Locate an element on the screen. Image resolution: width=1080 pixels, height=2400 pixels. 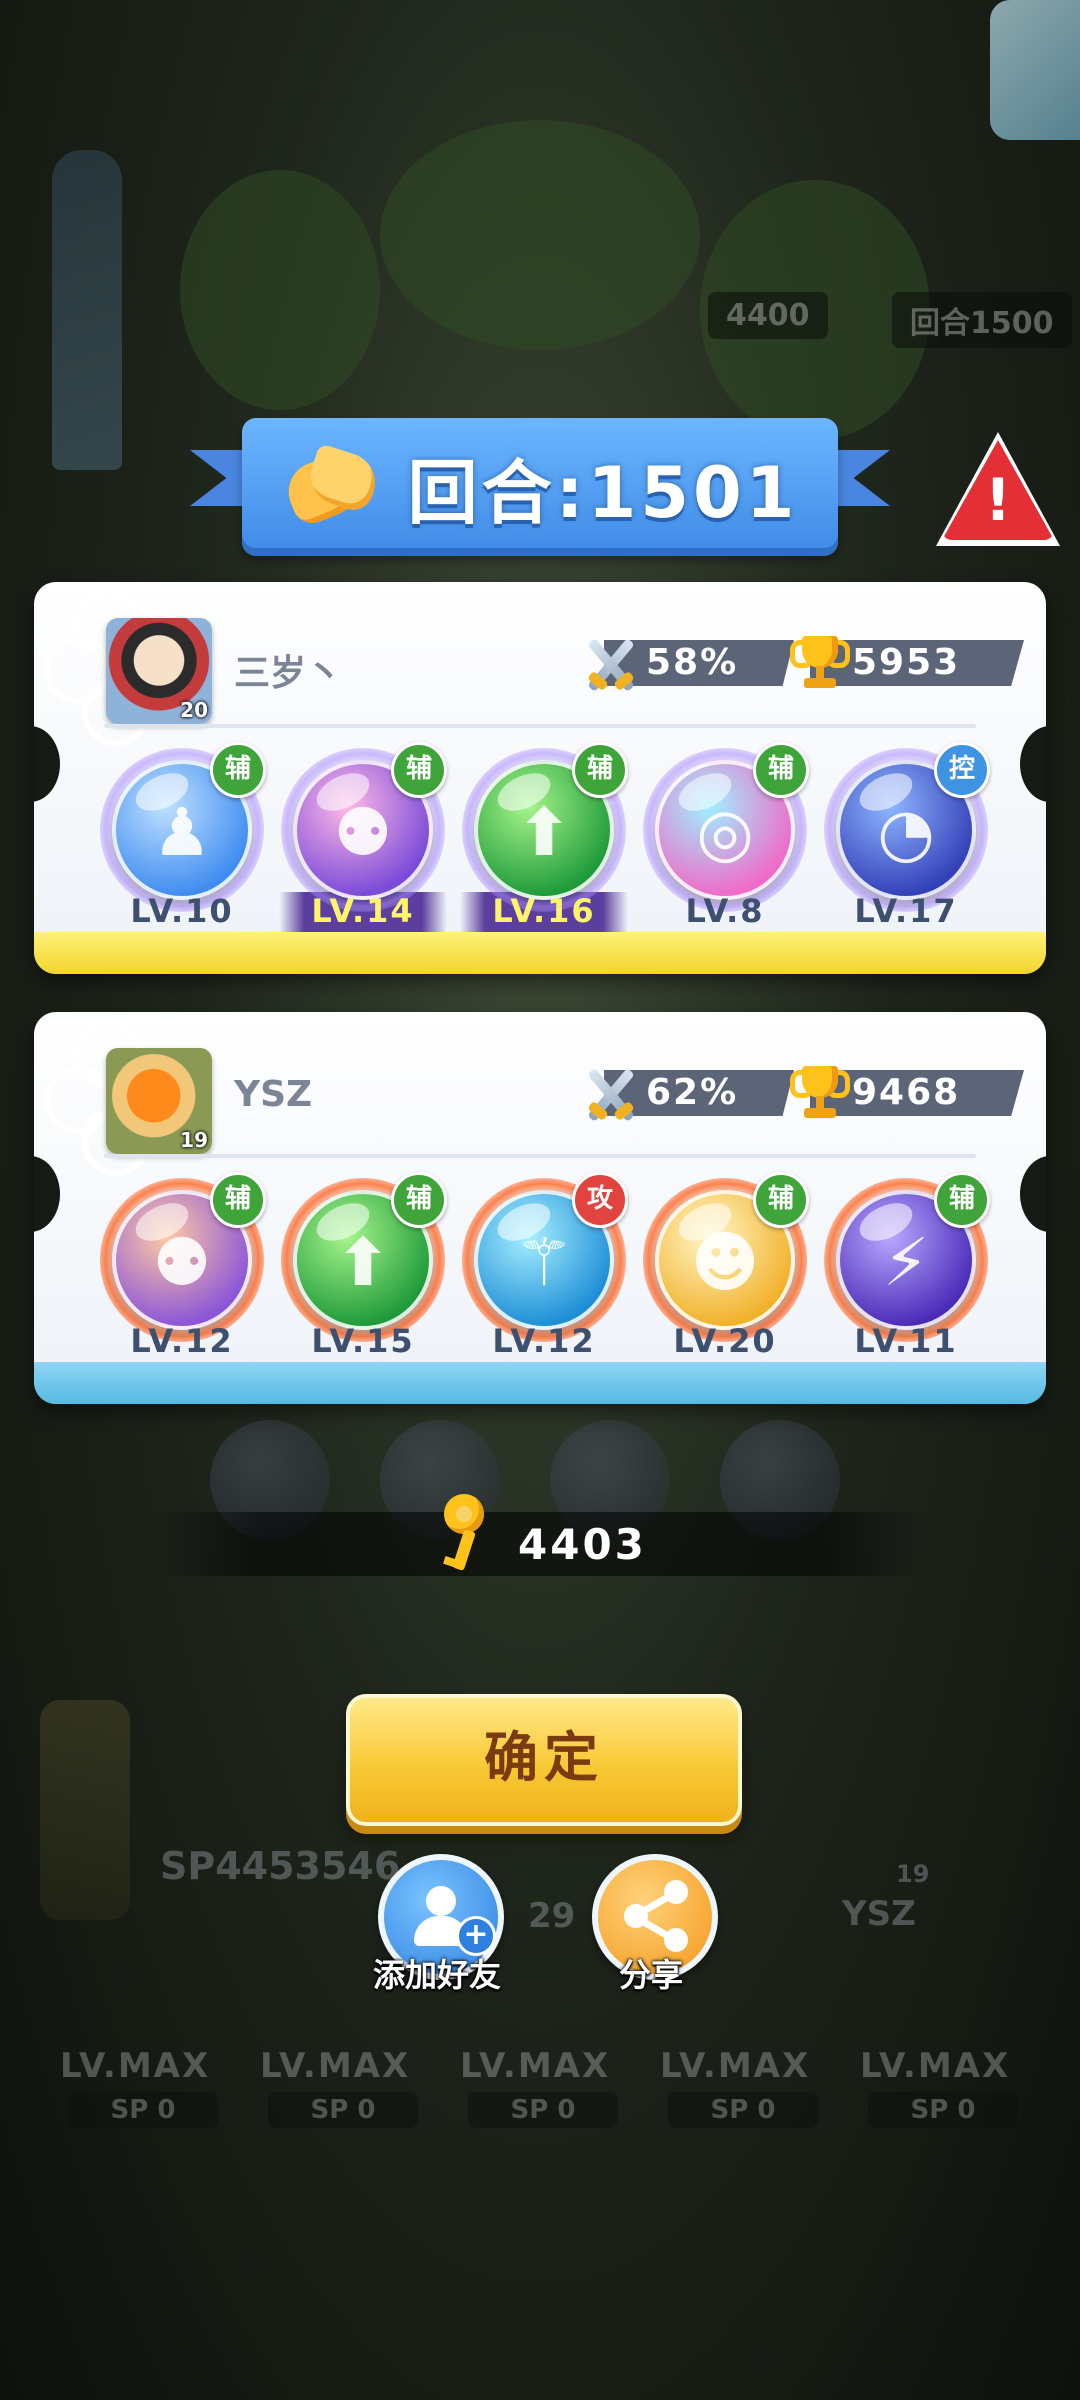
skill-slot: ⚚ 攻 LV.12 is located at coordinates (544, 1269).